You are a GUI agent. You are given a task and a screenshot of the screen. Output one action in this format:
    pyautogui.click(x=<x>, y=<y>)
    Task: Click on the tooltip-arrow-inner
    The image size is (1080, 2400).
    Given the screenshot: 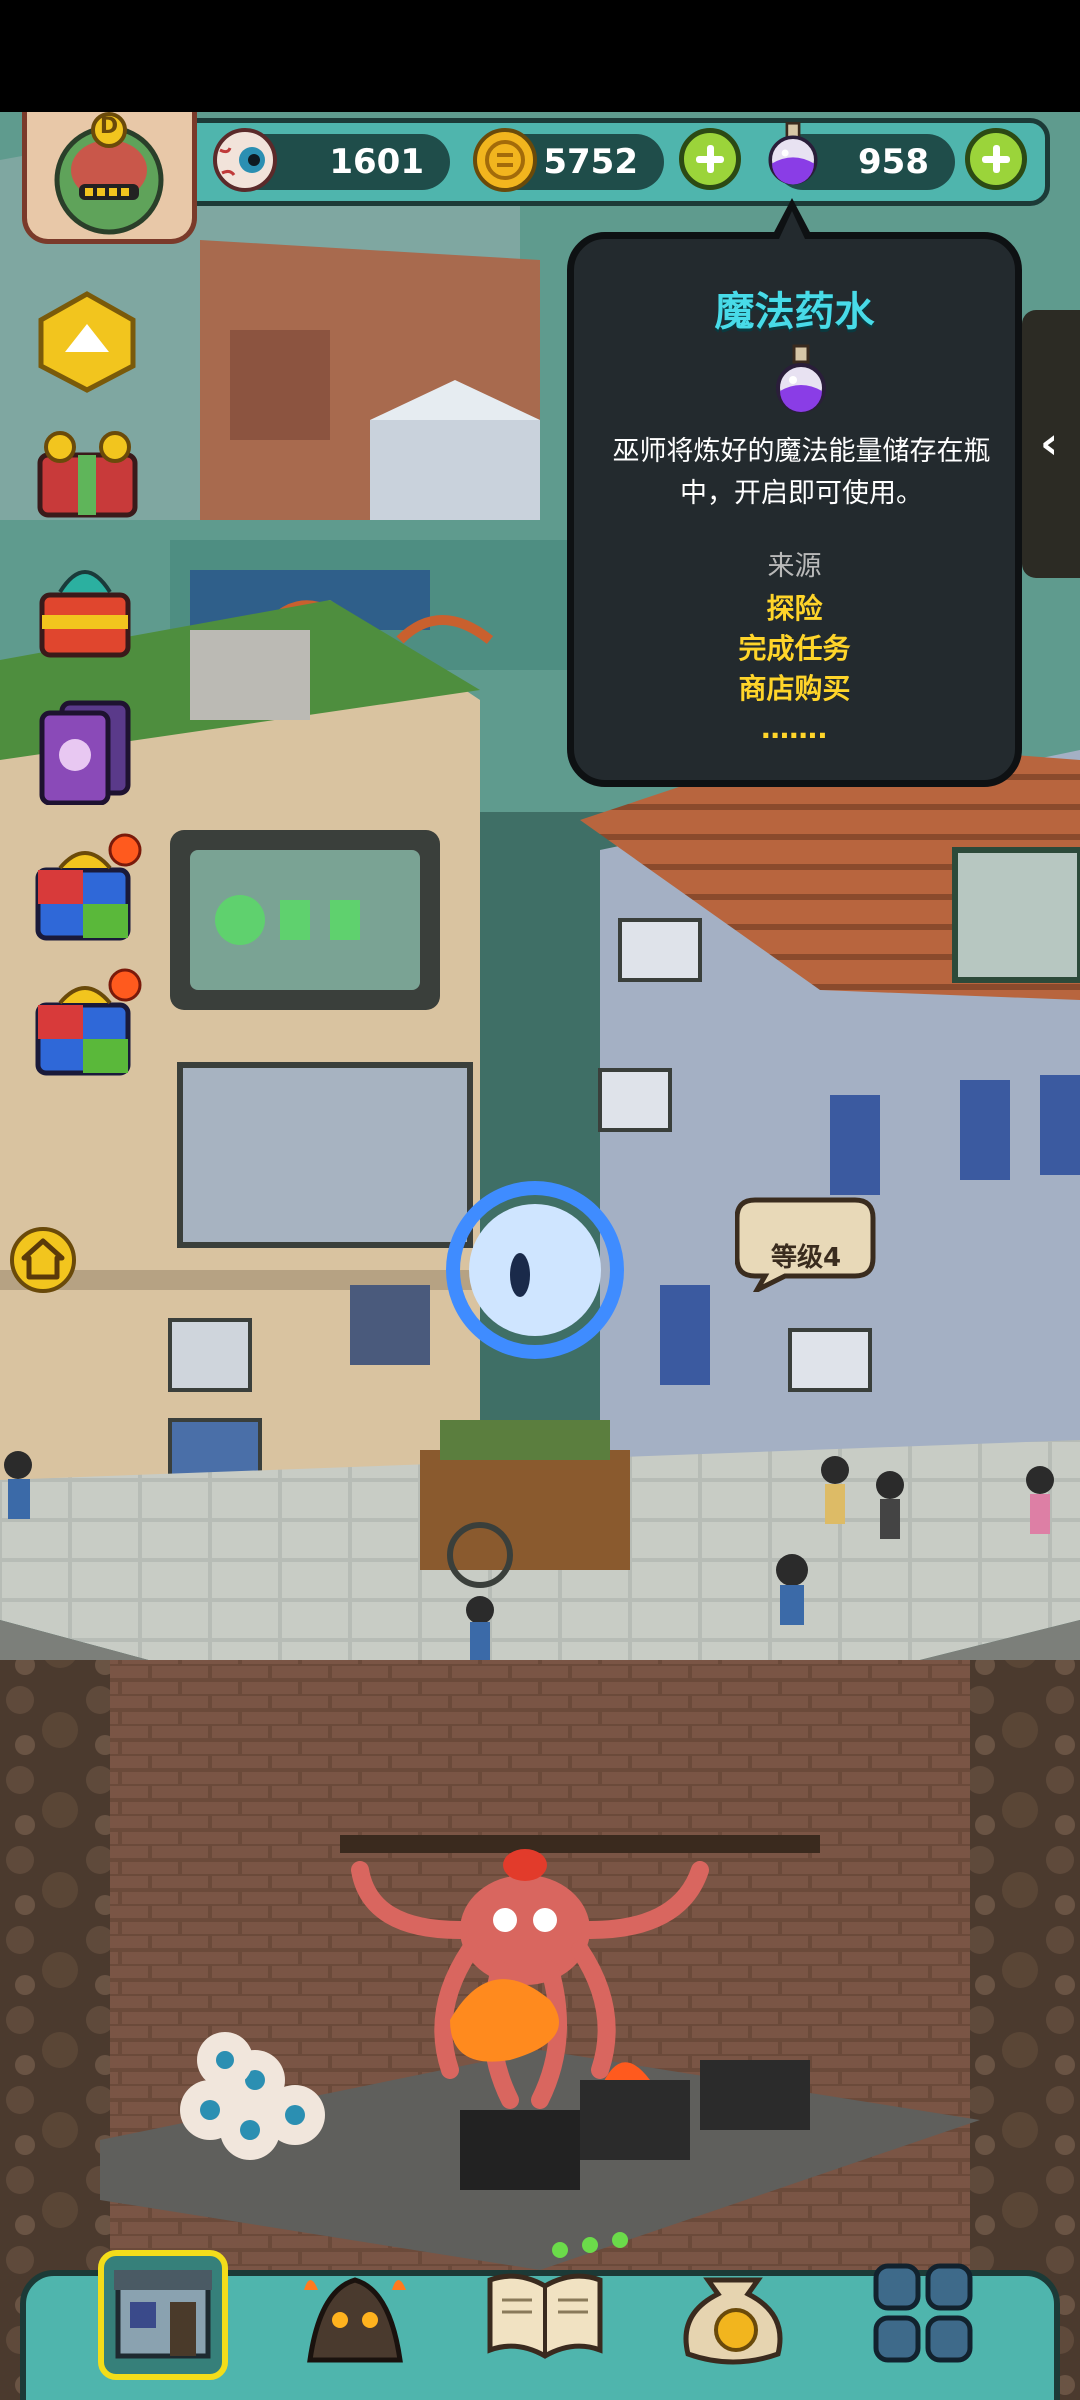 What is the action you would take?
    pyautogui.click(x=792, y=225)
    